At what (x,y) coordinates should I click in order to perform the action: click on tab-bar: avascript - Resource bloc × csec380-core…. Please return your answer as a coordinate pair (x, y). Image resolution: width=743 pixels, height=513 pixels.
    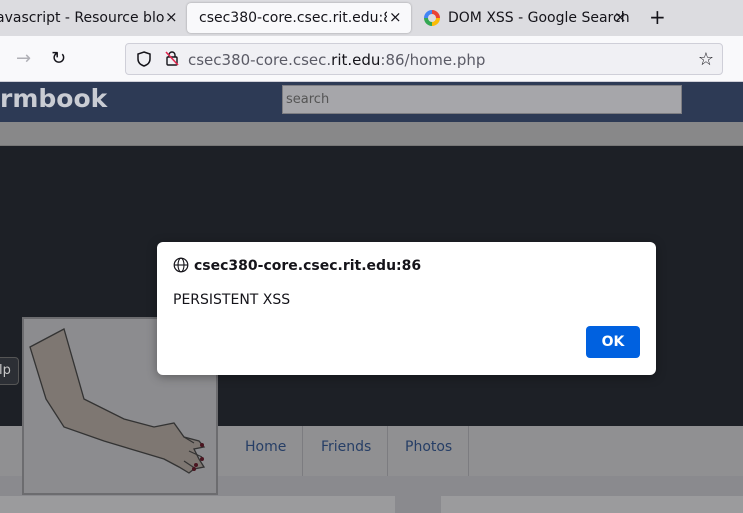
    Looking at the image, I should click on (371, 18).